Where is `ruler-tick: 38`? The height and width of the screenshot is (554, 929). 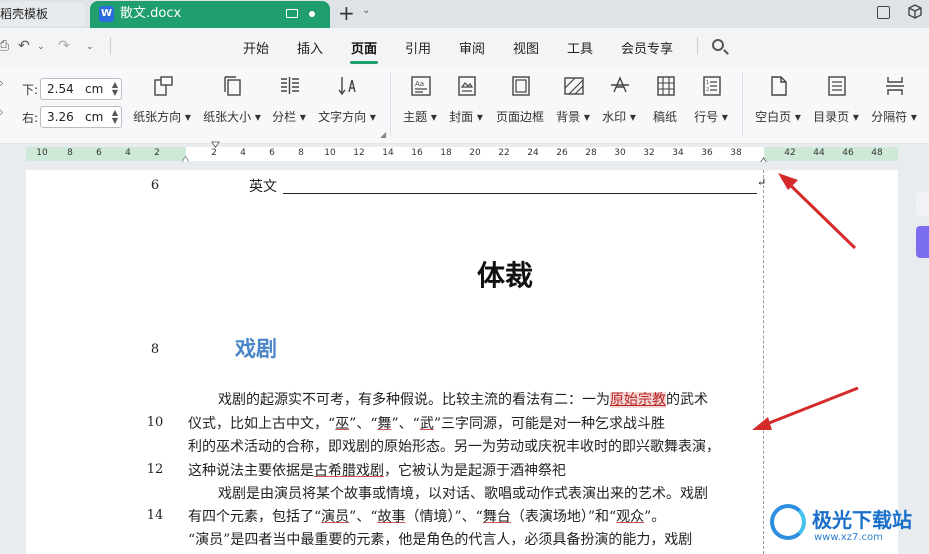 ruler-tick: 38 is located at coordinates (736, 153).